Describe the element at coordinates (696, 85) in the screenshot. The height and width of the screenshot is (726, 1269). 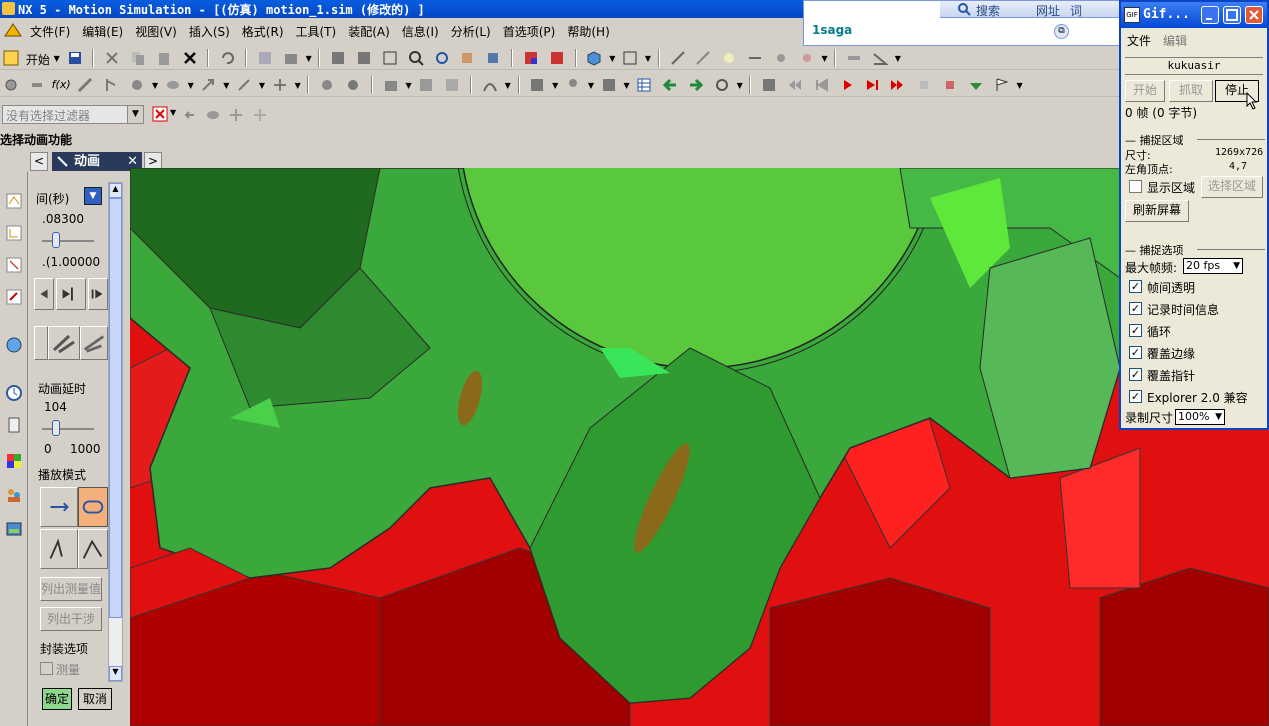
I see `arrow-right-icon` at that location.